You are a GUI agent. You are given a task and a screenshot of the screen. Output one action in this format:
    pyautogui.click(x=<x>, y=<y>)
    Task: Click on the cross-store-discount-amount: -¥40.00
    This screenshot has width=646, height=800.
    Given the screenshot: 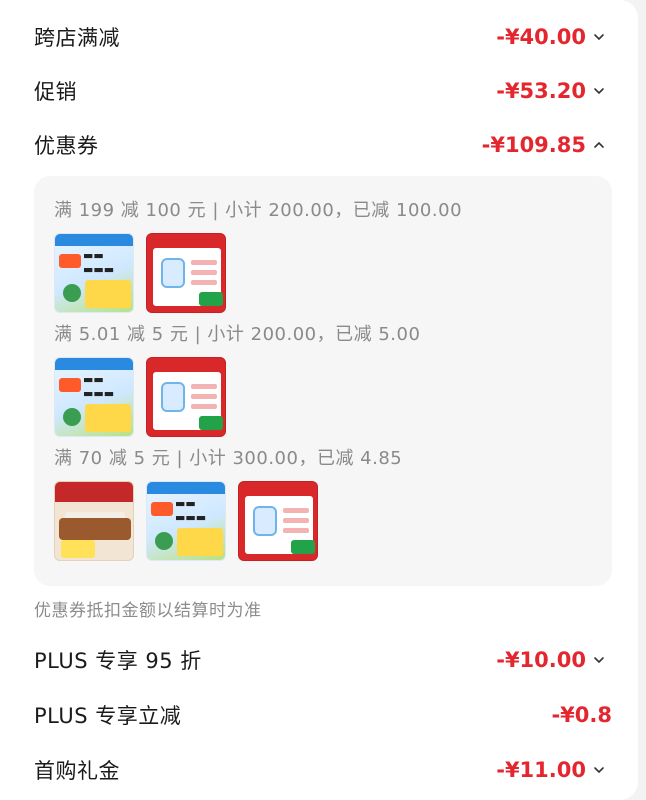 What is the action you would take?
    pyautogui.click(x=541, y=37)
    